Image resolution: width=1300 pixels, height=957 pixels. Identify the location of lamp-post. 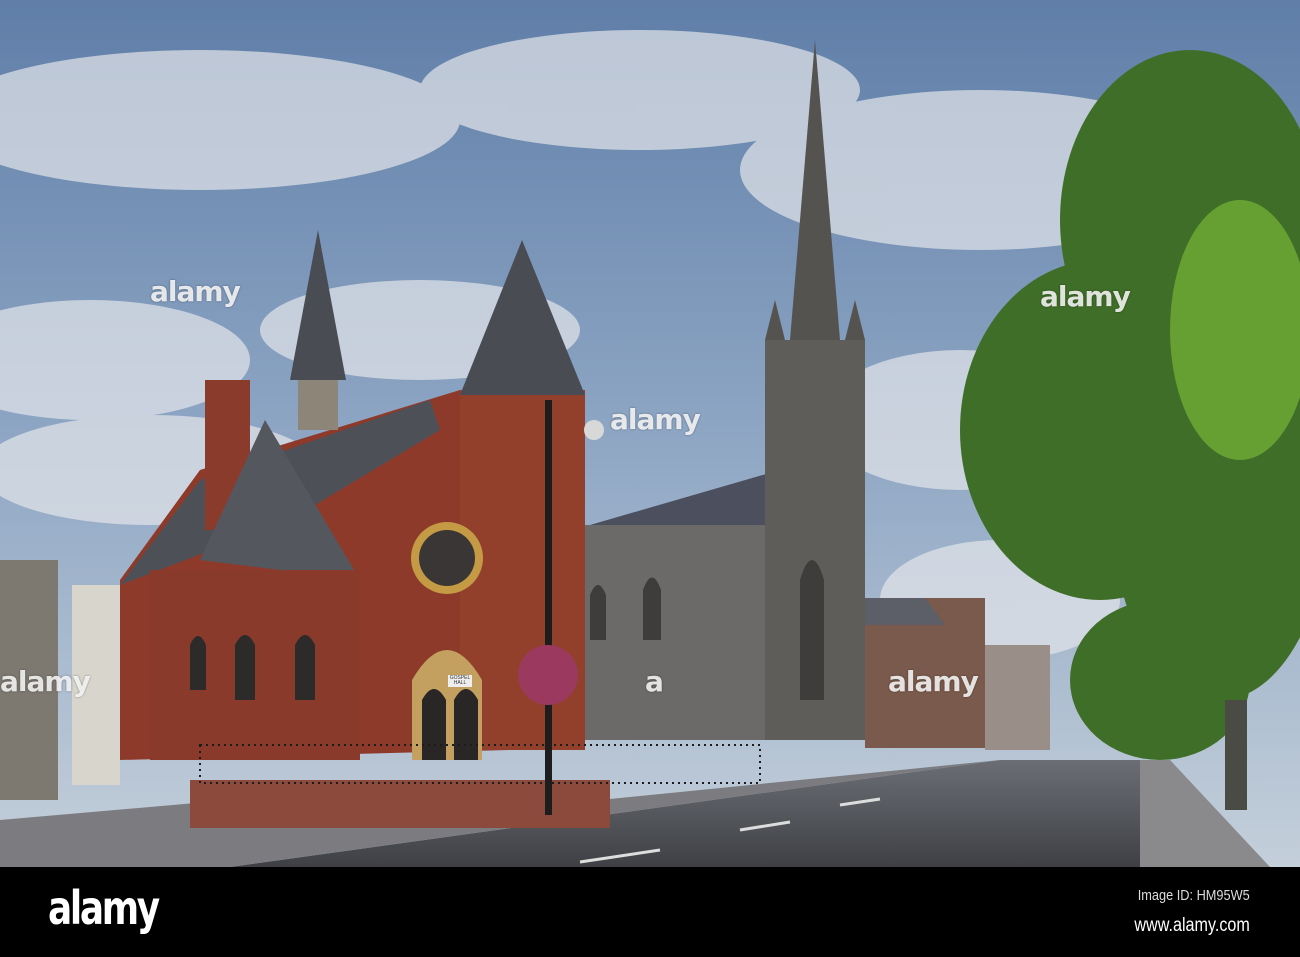
(548, 607).